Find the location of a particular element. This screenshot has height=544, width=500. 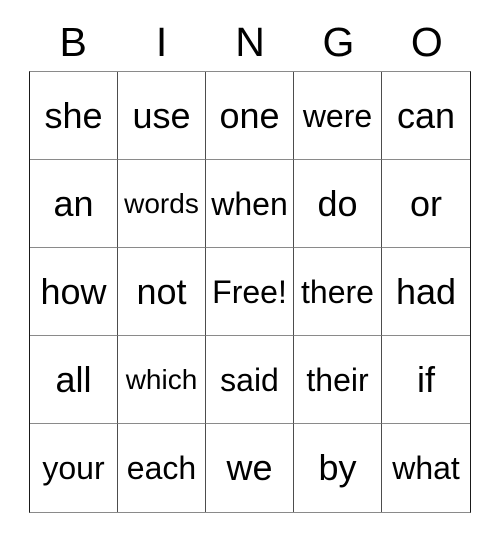

bingo-cell-word: had is located at coordinates (426, 291).